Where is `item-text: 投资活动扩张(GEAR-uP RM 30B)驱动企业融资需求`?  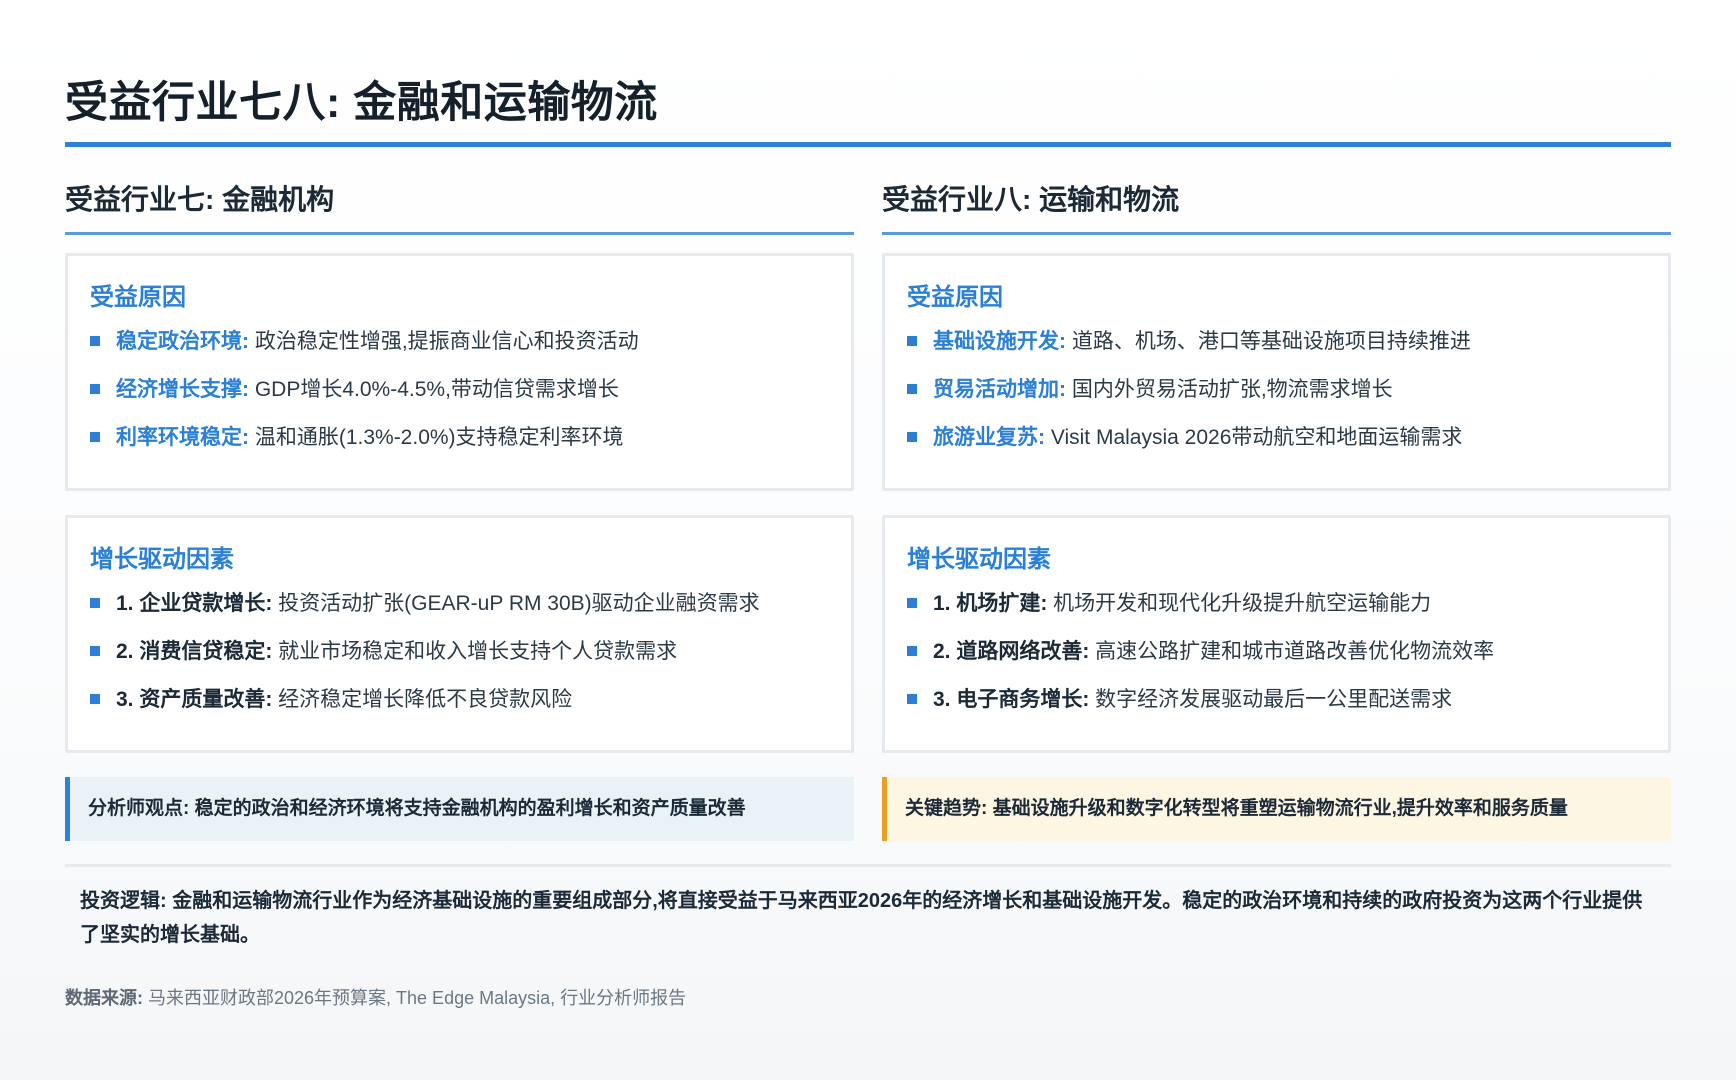 item-text: 投资活动扩张(GEAR-uP RM 30B)驱动企业融资需求 is located at coordinates (516, 603).